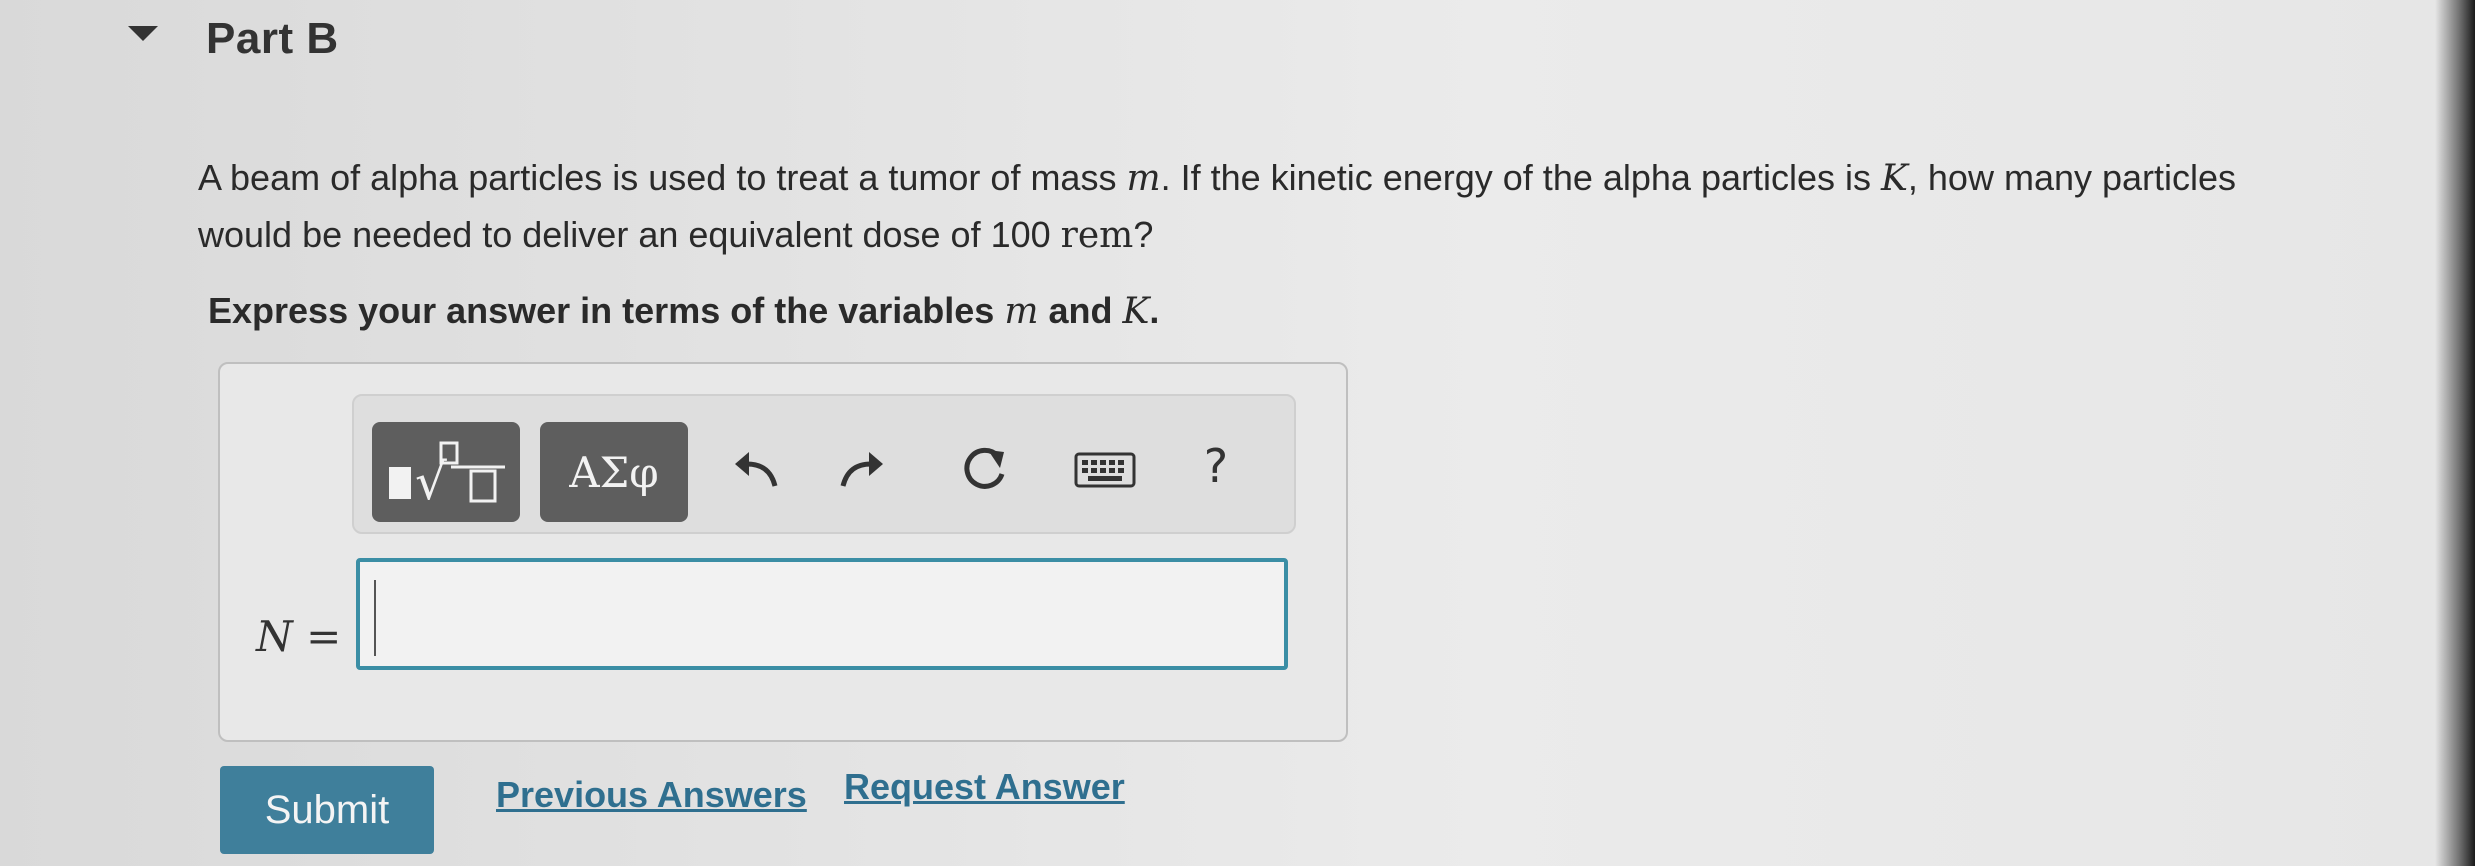 This screenshot has width=2475, height=866. I want to click on answer-input, so click(822, 614).